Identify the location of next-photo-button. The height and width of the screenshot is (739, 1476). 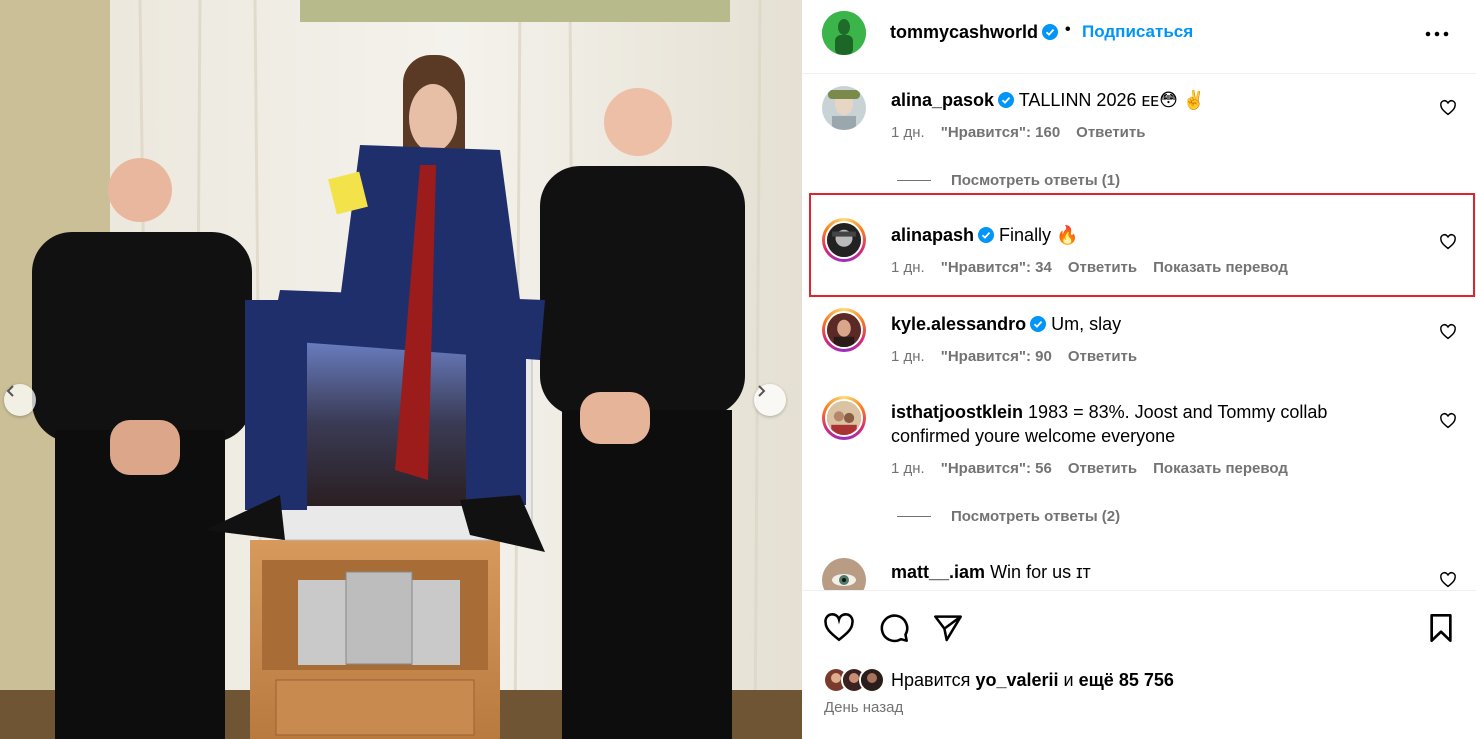
(770, 400).